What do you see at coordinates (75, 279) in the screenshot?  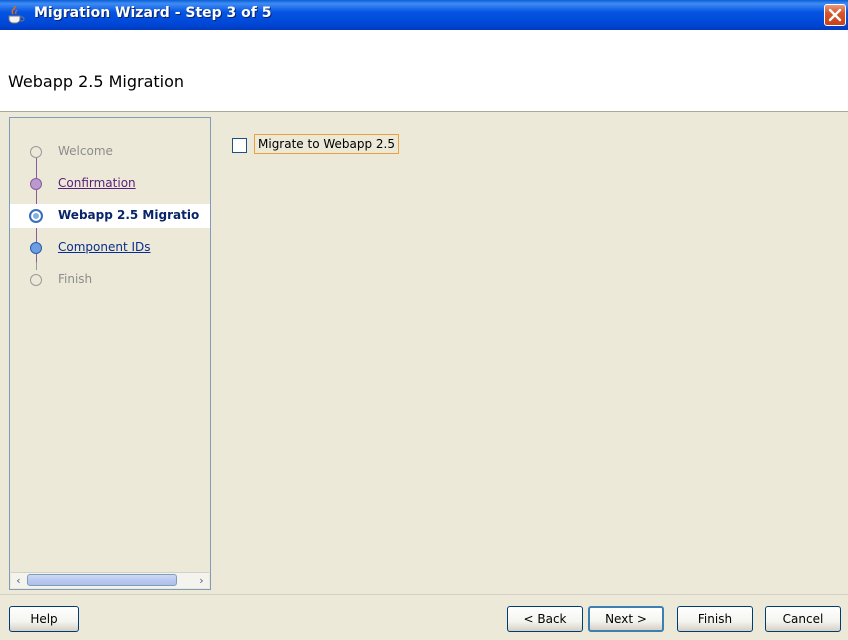 I see `step-label: Finish` at bounding box center [75, 279].